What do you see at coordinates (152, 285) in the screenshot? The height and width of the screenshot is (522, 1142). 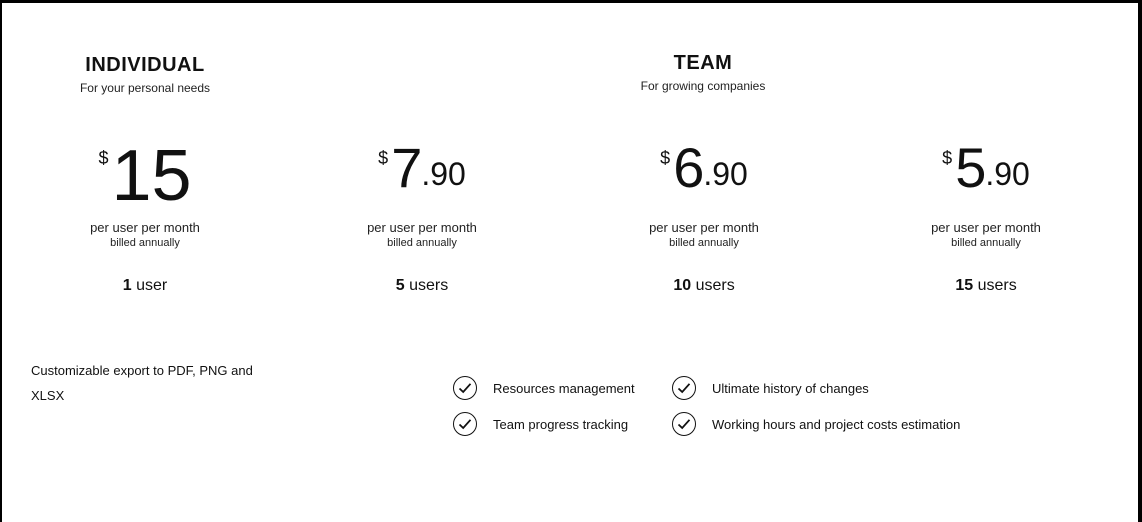 I see `users-label: user` at bounding box center [152, 285].